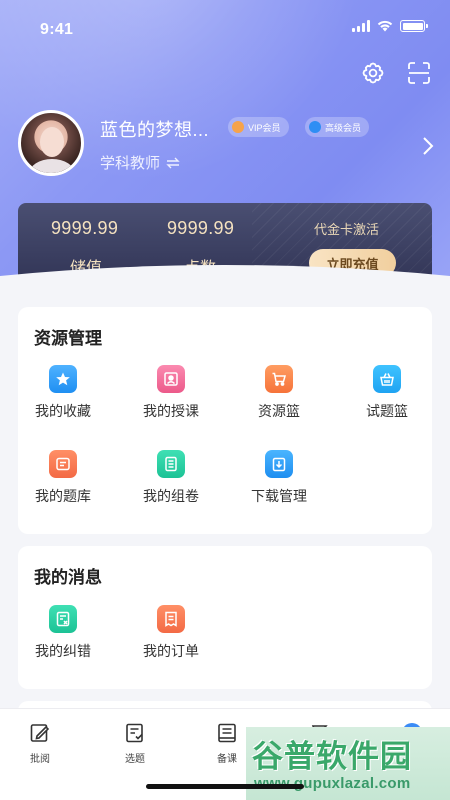 The width and height of the screenshot is (450, 800). I want to click on status-icons, so click(390, 26).